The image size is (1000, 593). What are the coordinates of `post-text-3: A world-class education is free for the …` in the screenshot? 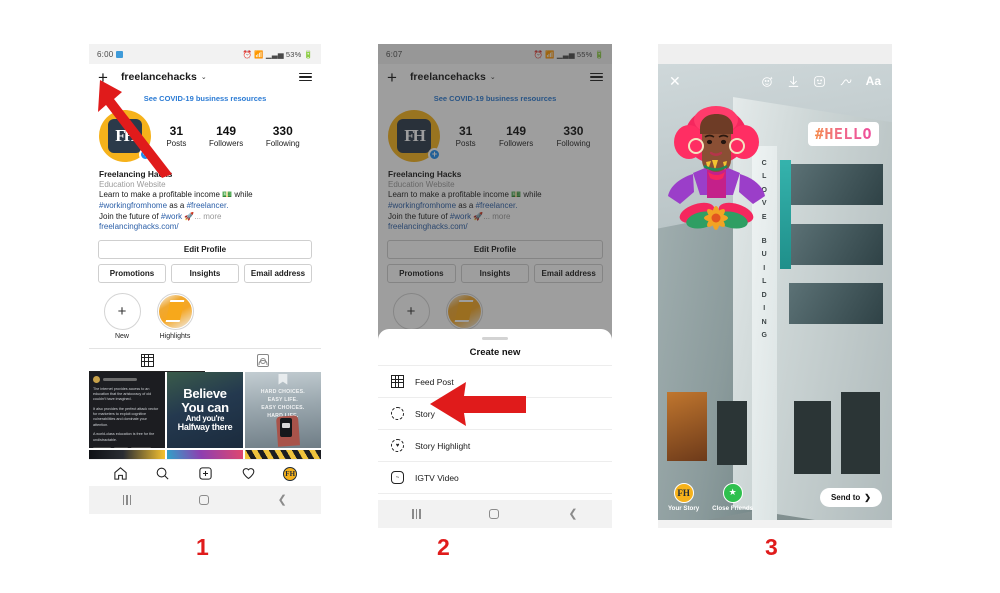 It's located at (124, 437).